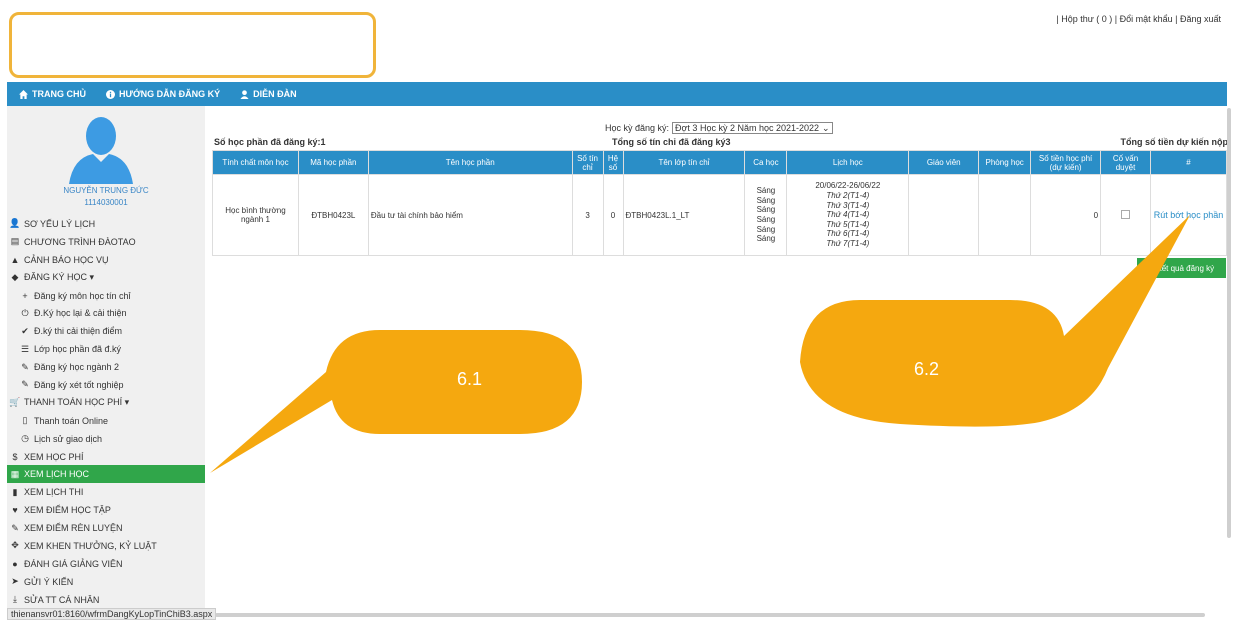 This screenshot has width=1233, height=620. What do you see at coordinates (927, 369) in the screenshot?
I see `callout-6-2-label: 6.2` at bounding box center [927, 369].